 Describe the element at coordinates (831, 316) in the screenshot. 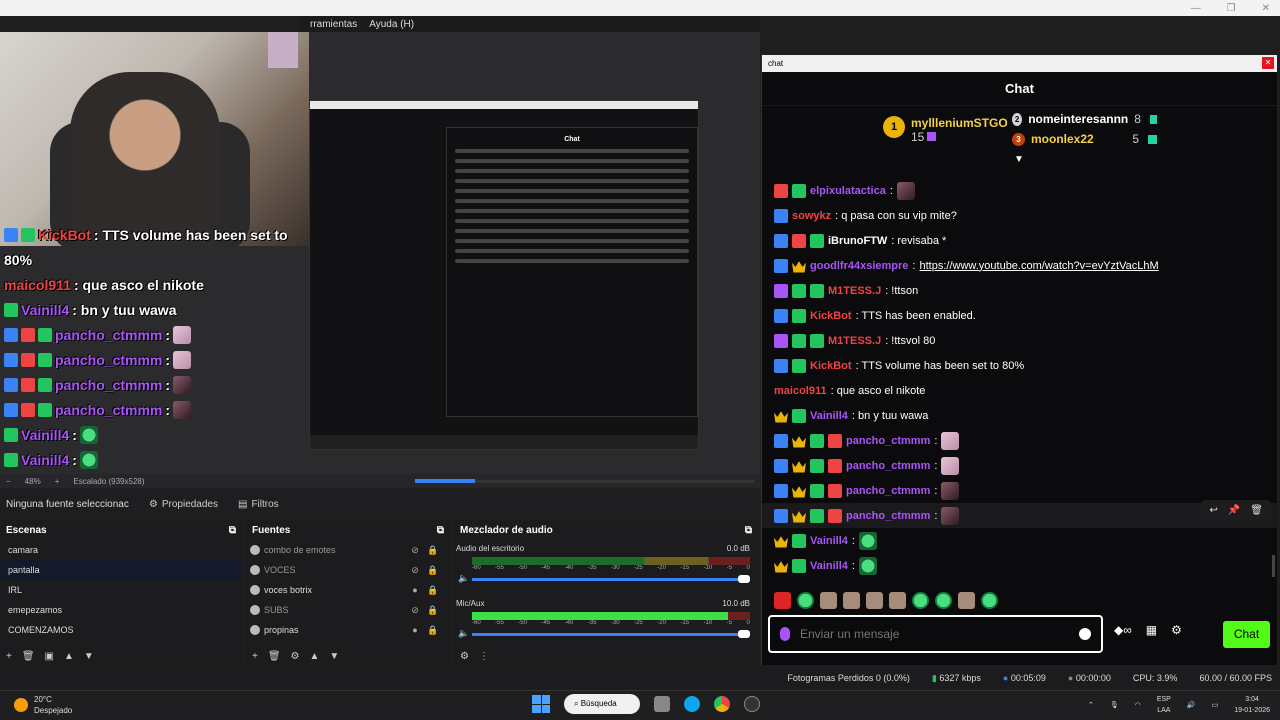

I see `chat-username: KickBot` at that location.